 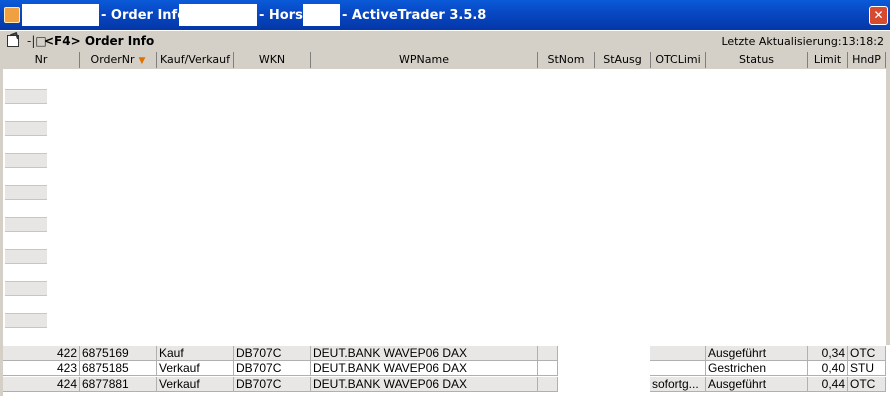 What do you see at coordinates (195, 353) in the screenshot?
I see `cell-side: Kauf` at bounding box center [195, 353].